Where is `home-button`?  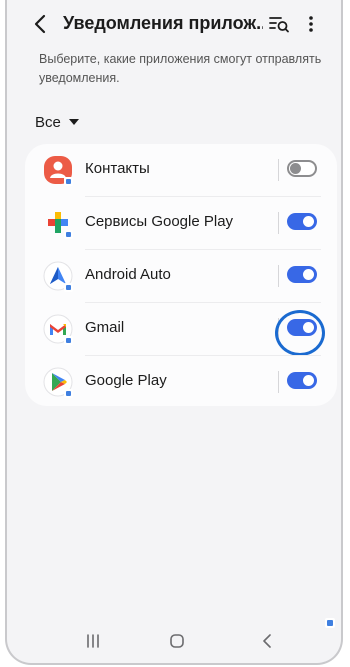 home-button is located at coordinates (177, 641).